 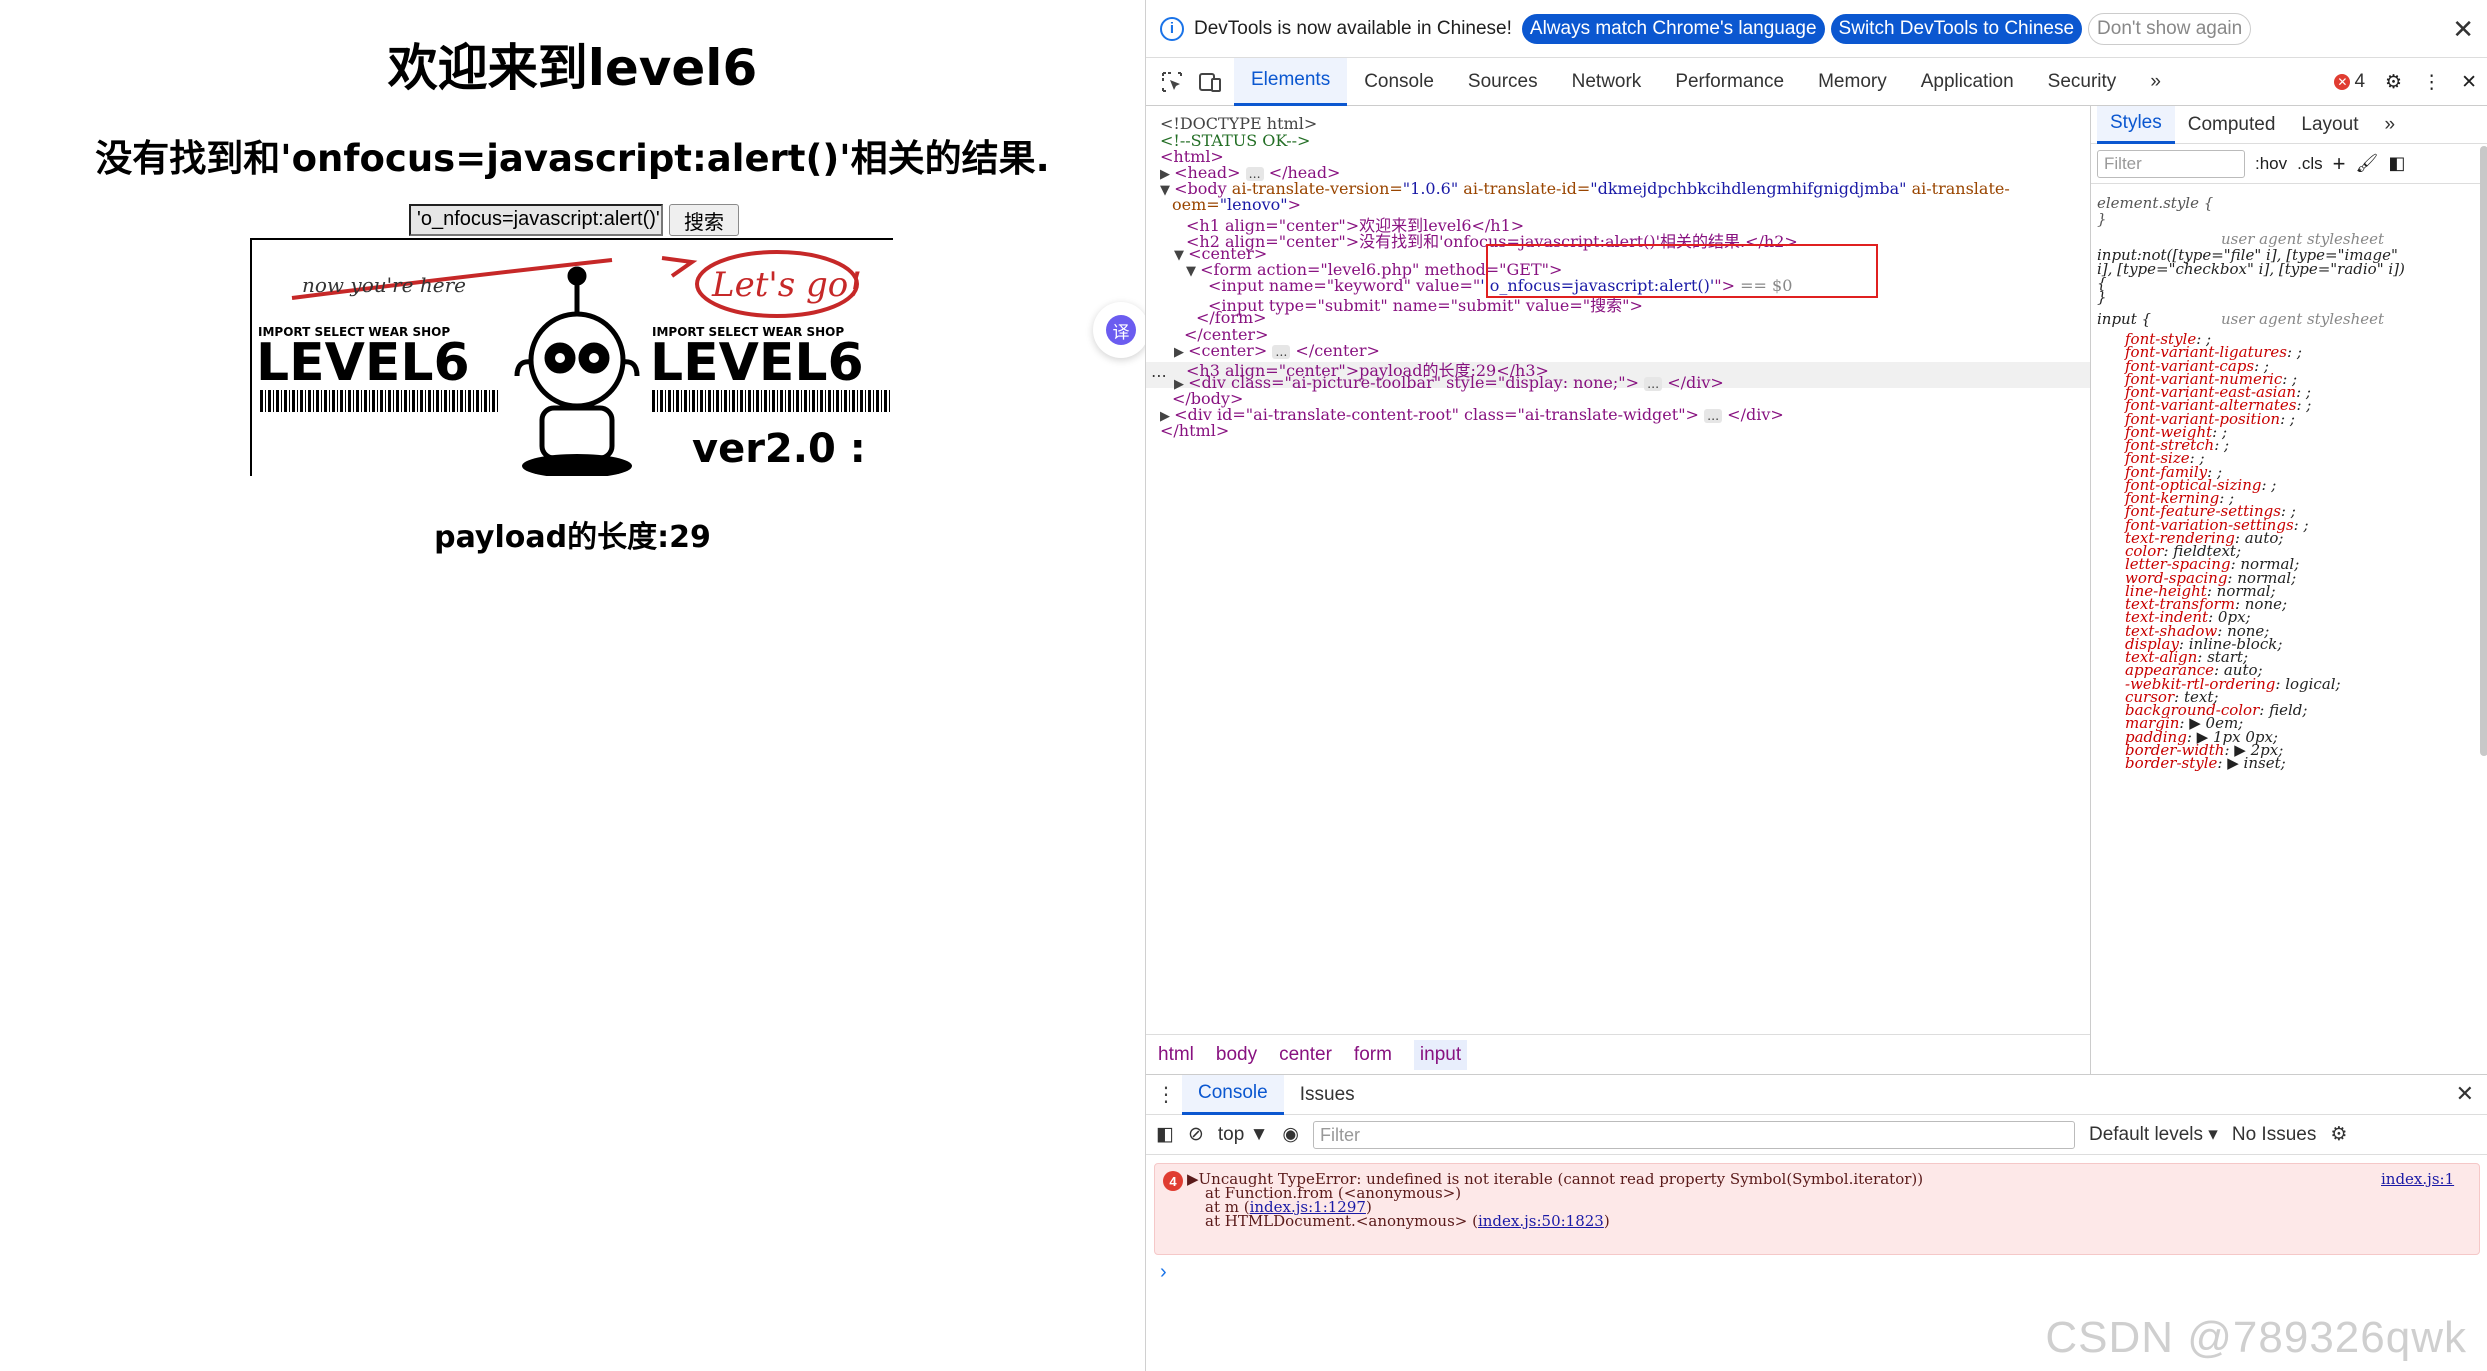 What do you see at coordinates (384, 285) in the screenshot?
I see `banner-now-text: now you're here` at bounding box center [384, 285].